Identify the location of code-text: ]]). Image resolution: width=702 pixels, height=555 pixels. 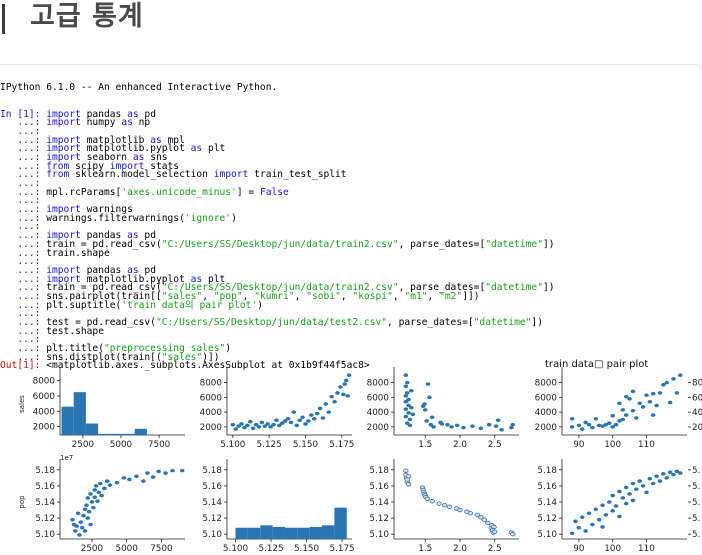
(471, 296).